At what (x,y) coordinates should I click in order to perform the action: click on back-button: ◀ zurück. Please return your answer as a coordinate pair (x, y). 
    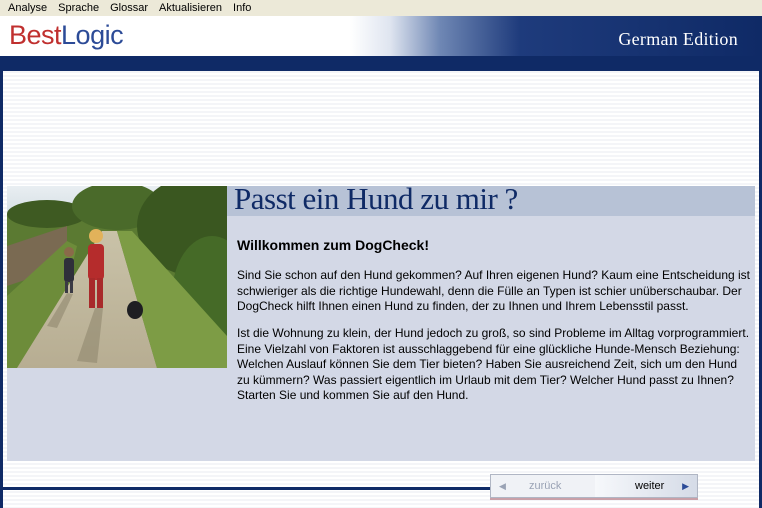
    Looking at the image, I should click on (543, 486).